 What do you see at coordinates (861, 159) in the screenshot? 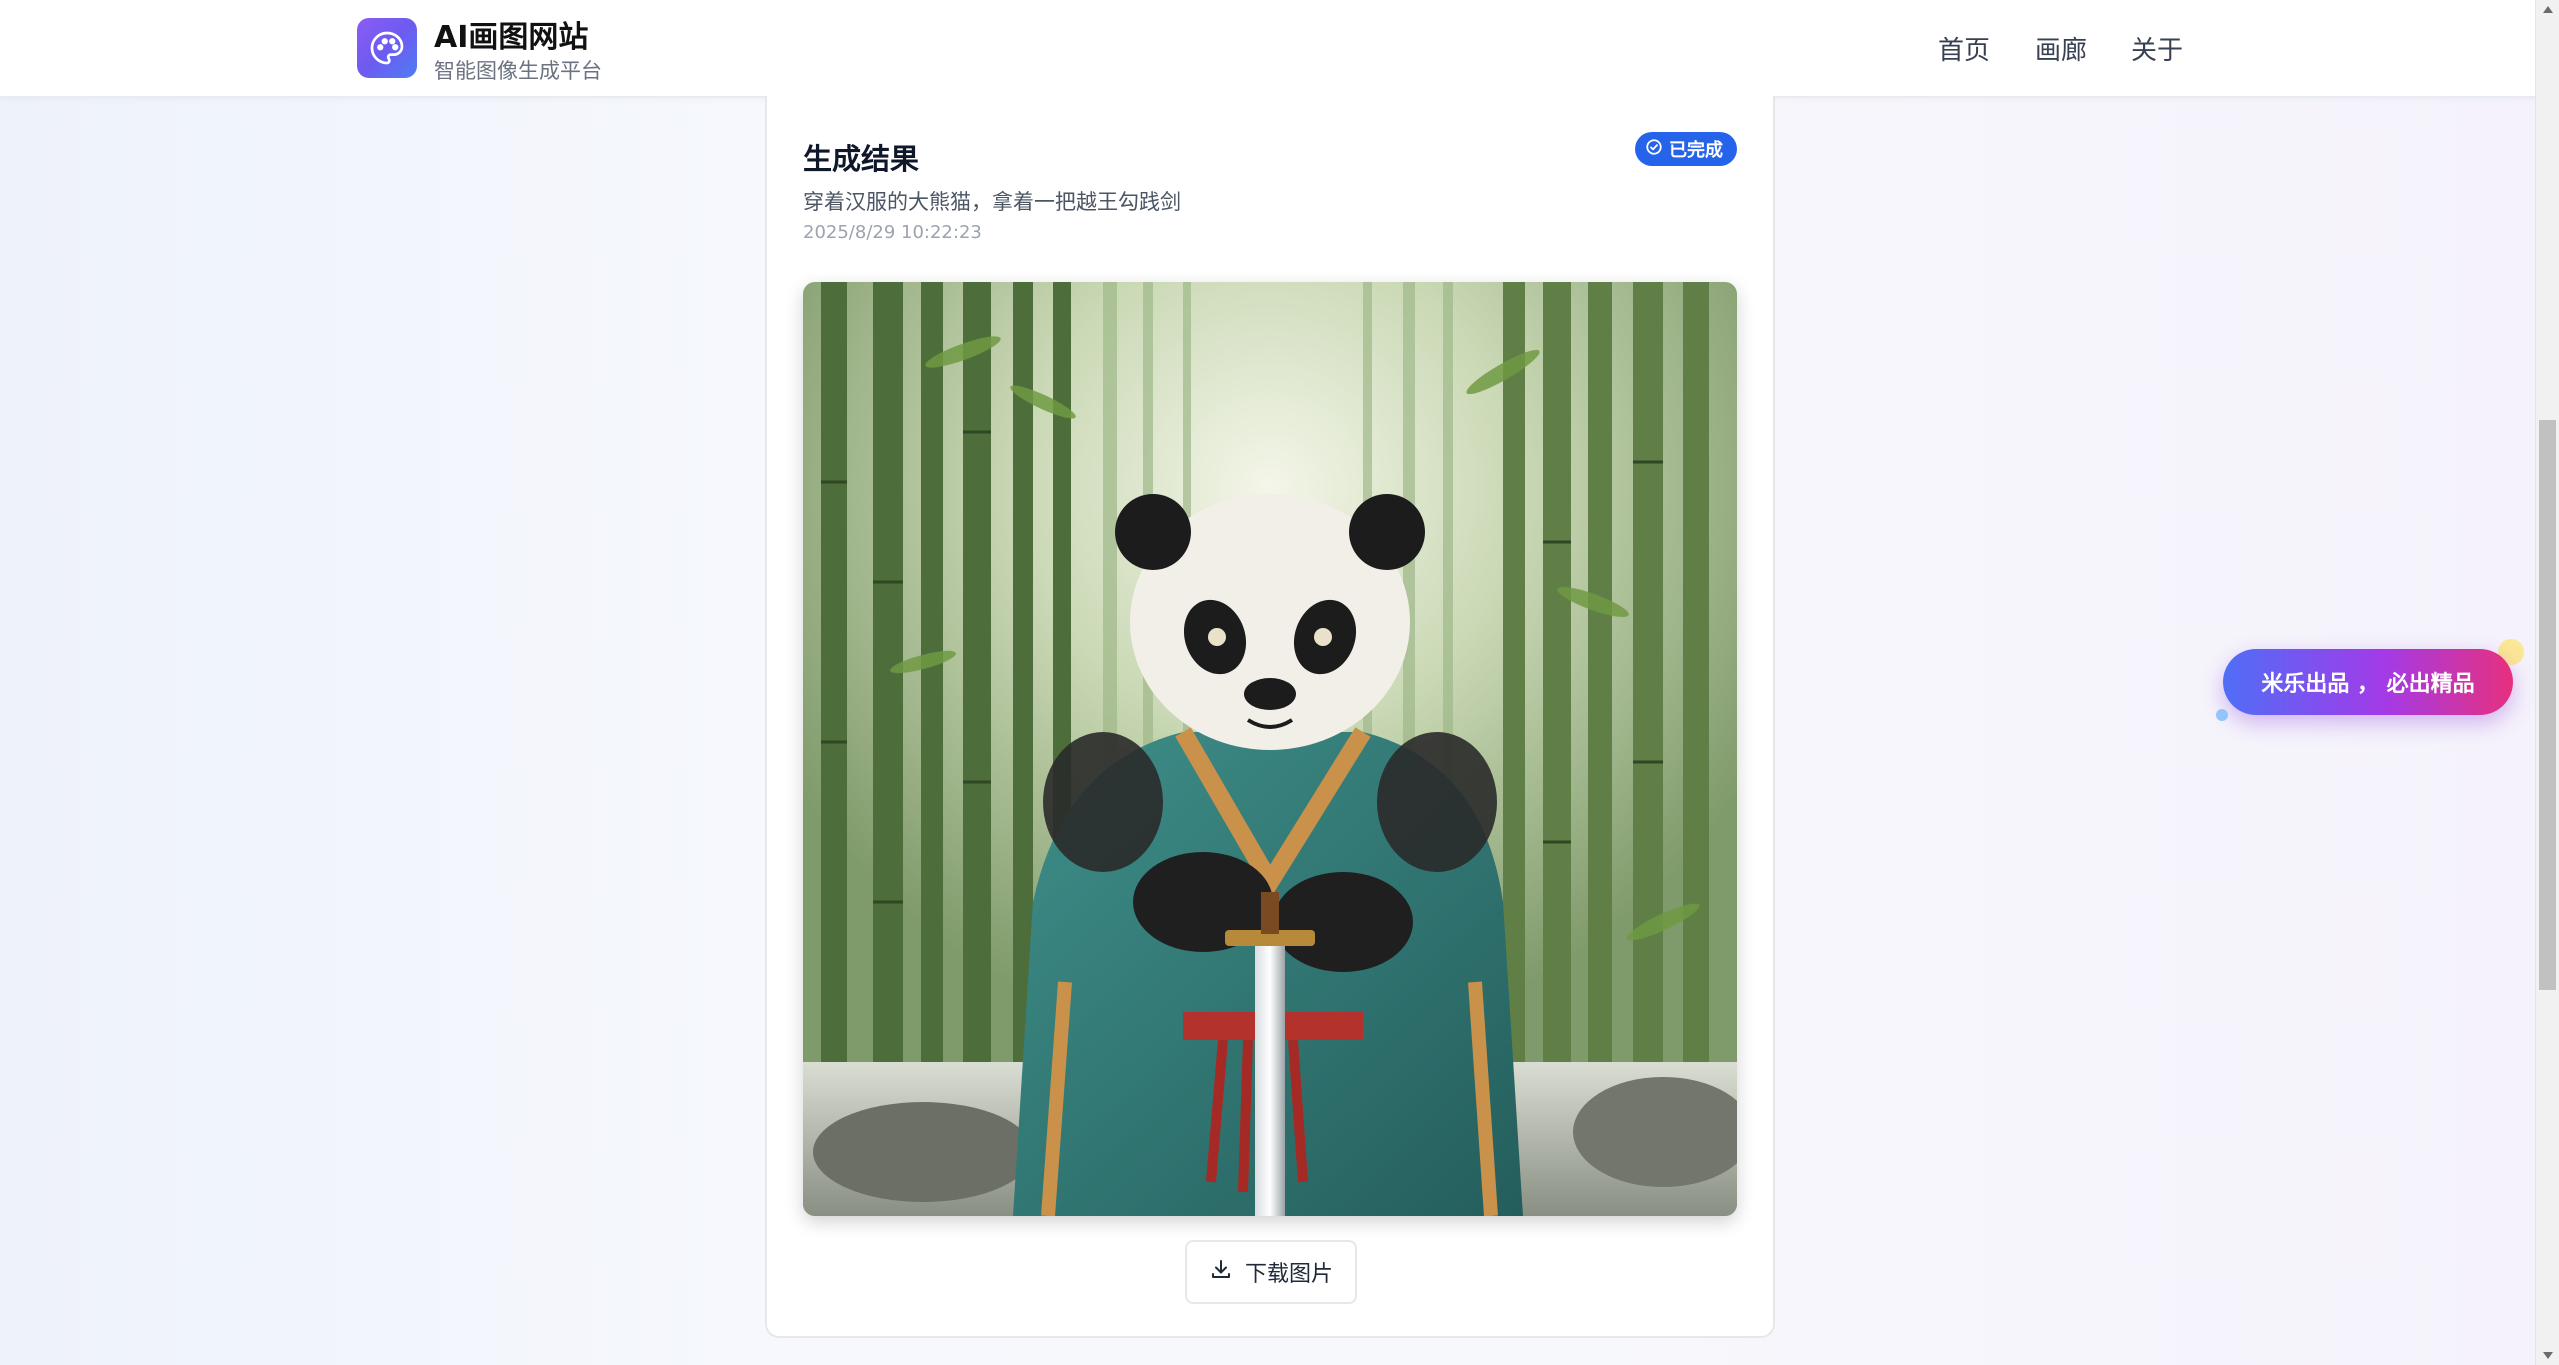
I see `result-title: 生成结果` at bounding box center [861, 159].